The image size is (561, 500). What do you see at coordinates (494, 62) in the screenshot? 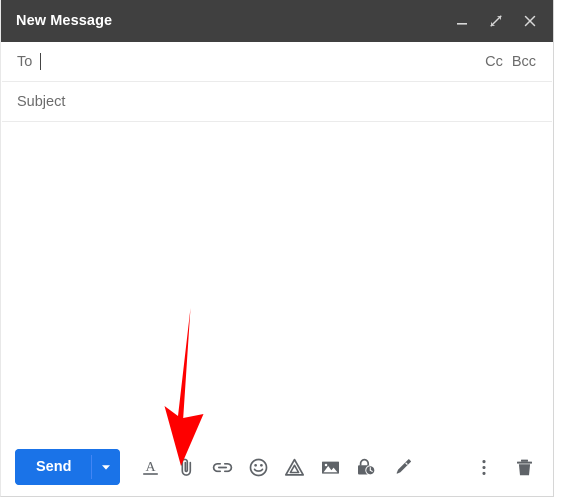
I see `cc-button: Cc` at bounding box center [494, 62].